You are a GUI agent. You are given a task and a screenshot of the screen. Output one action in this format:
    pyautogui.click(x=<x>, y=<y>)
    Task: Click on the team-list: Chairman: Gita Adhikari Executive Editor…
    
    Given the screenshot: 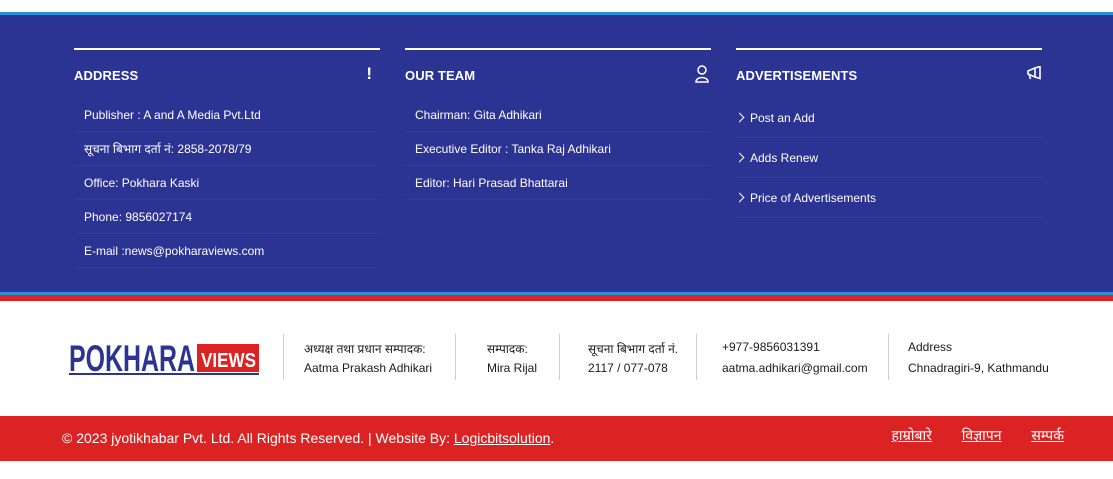 What is the action you would take?
    pyautogui.click(x=558, y=149)
    